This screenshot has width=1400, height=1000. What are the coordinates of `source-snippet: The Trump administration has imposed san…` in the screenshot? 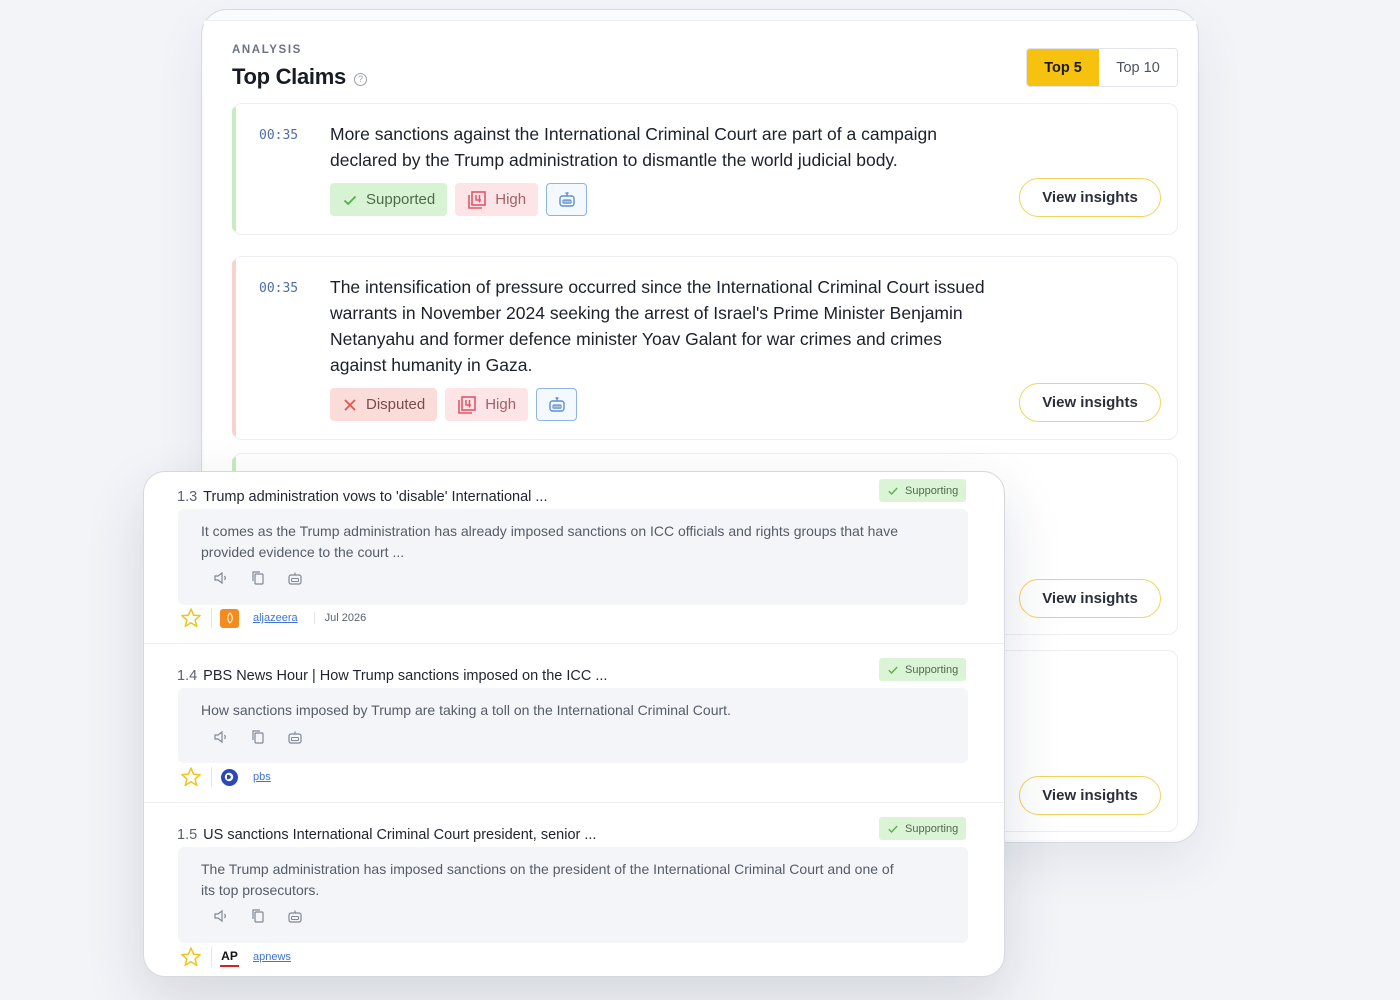 It's located at (573, 895).